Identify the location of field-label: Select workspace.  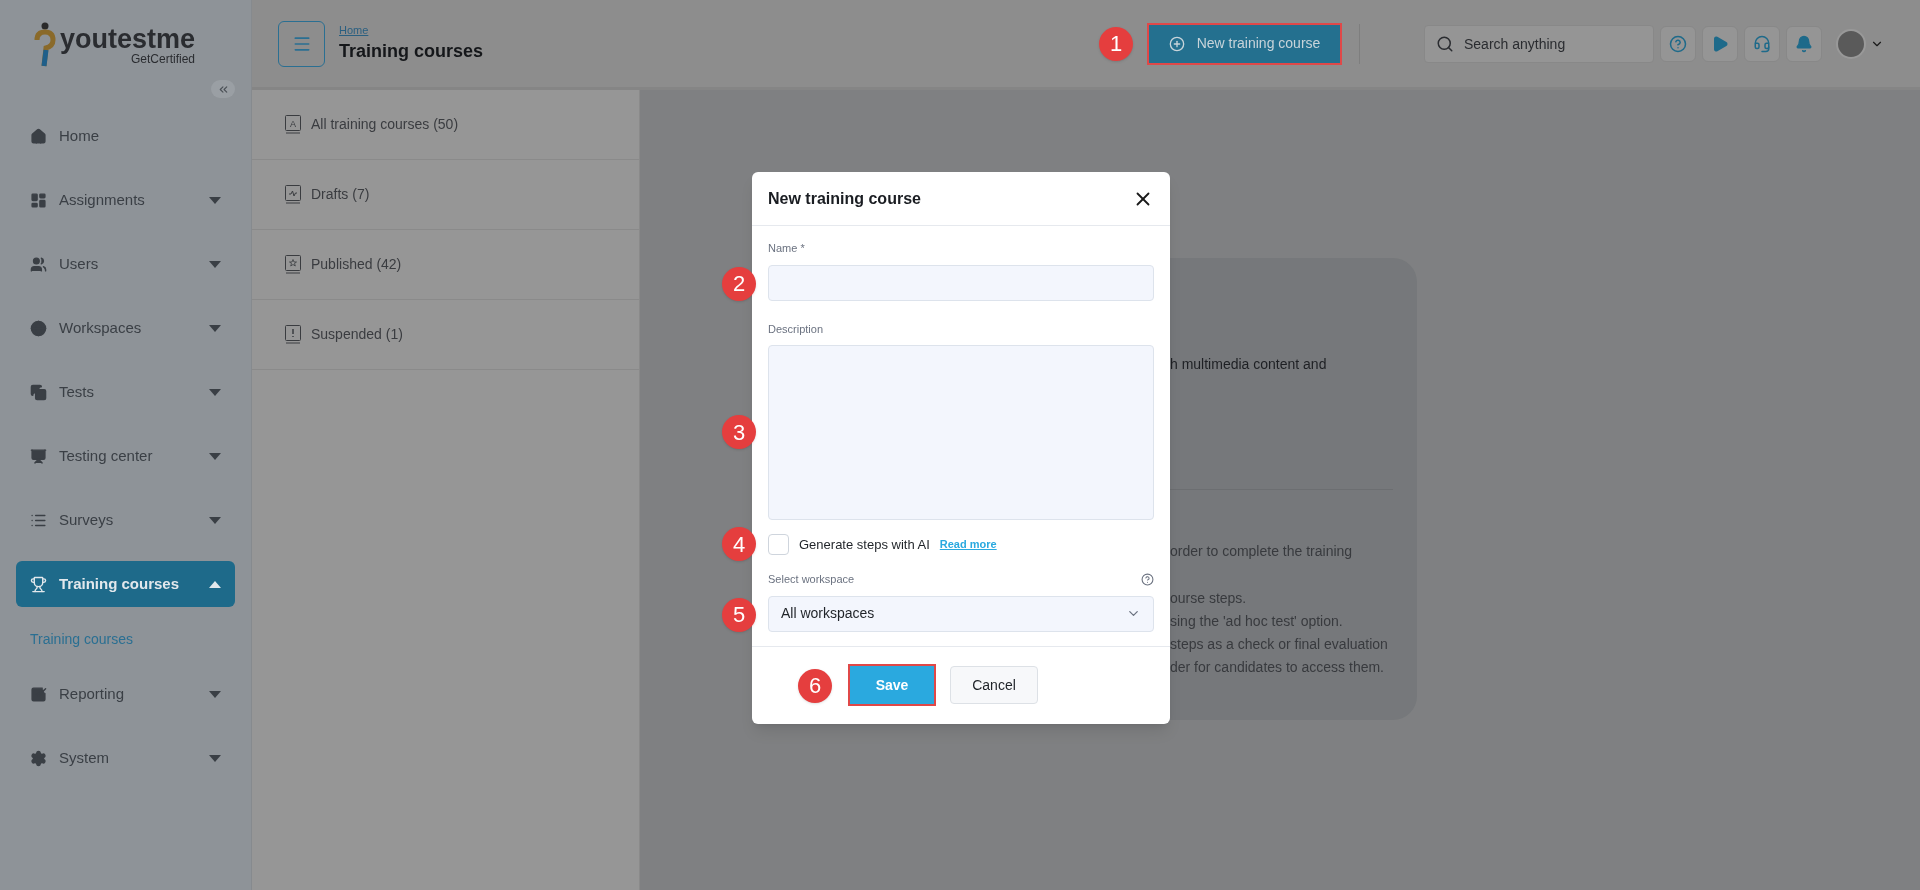
(811, 579).